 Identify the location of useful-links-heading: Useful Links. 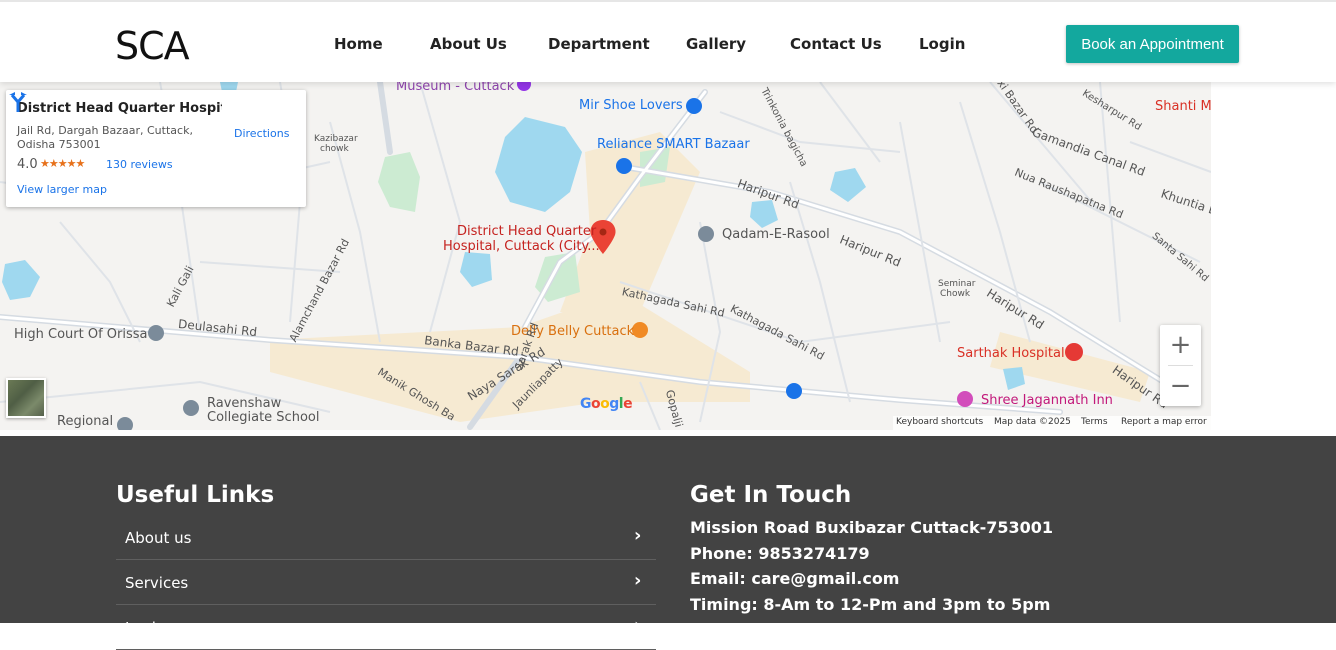
(195, 495).